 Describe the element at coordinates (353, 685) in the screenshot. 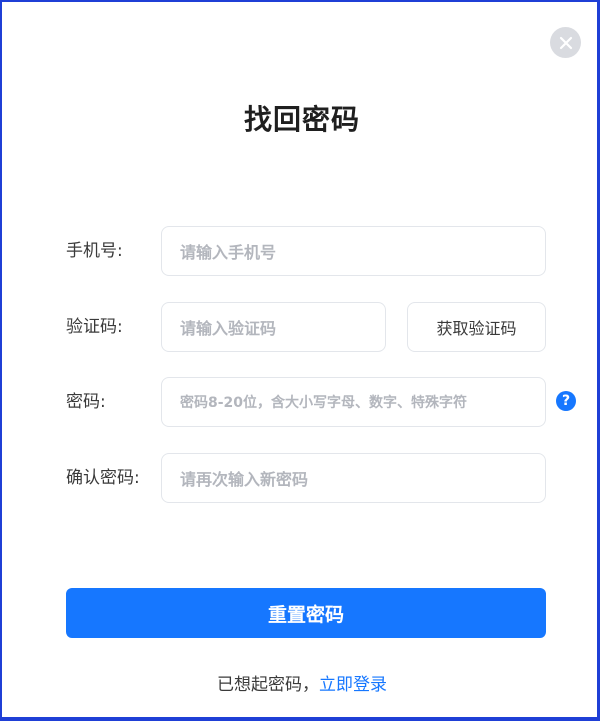

I see `login-link: 立即登录` at that location.